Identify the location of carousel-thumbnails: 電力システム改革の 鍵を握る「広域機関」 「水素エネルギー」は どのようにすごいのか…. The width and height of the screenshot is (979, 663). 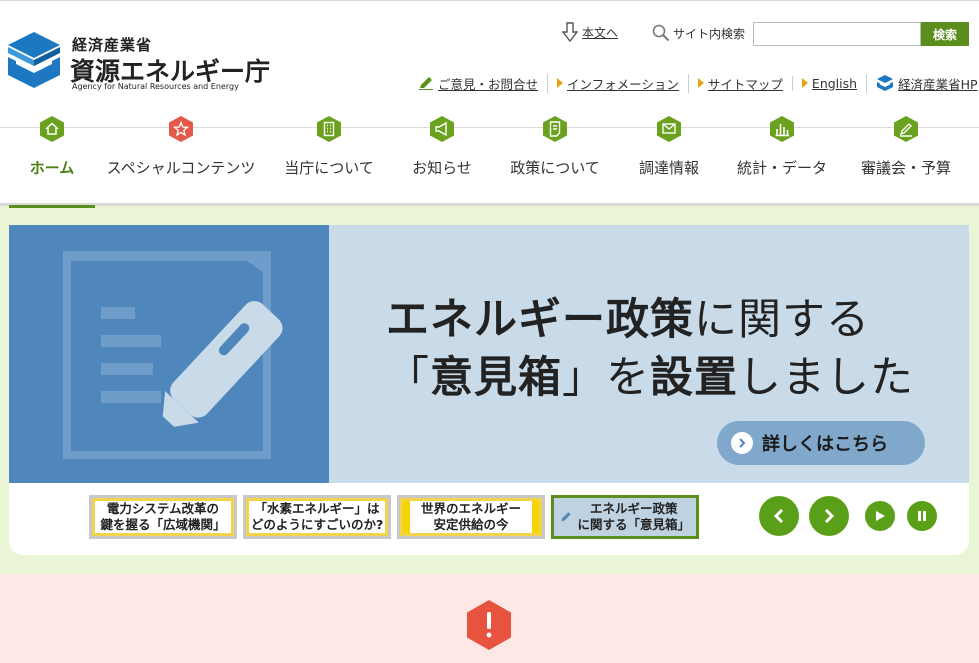
(394, 517).